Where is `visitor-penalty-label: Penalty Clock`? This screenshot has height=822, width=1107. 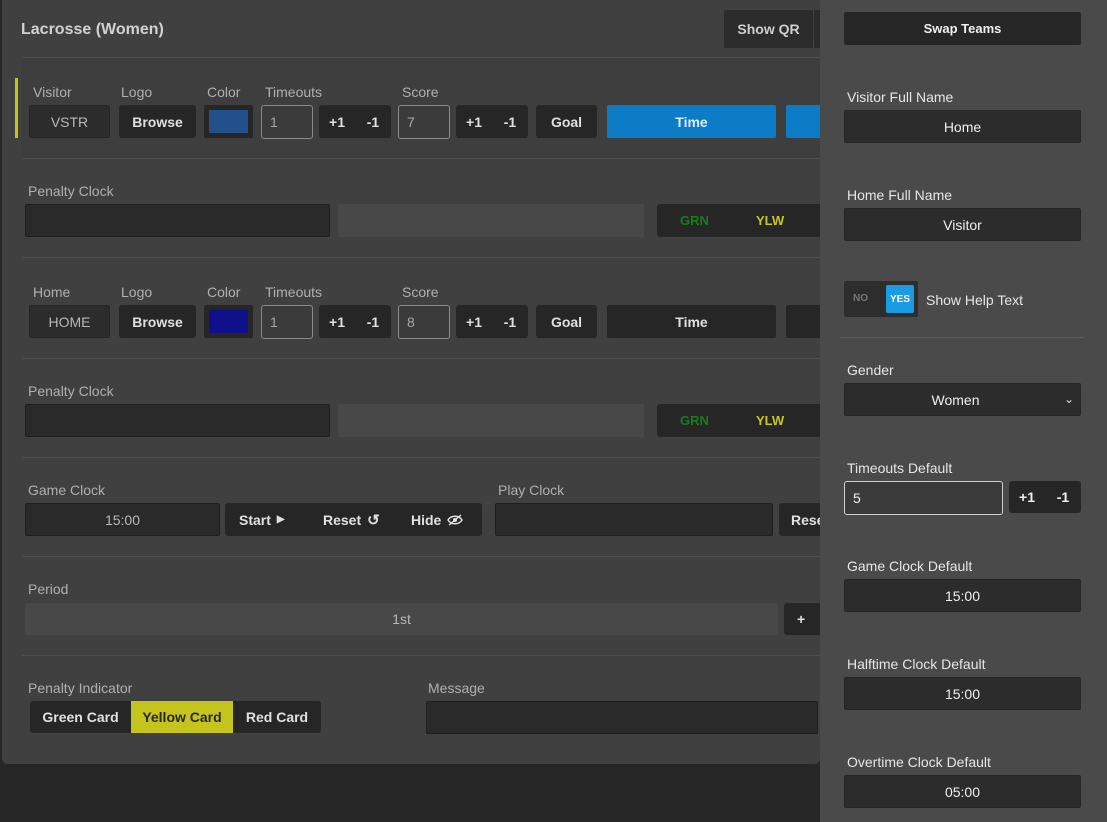
visitor-penalty-label: Penalty Clock is located at coordinates (71, 191).